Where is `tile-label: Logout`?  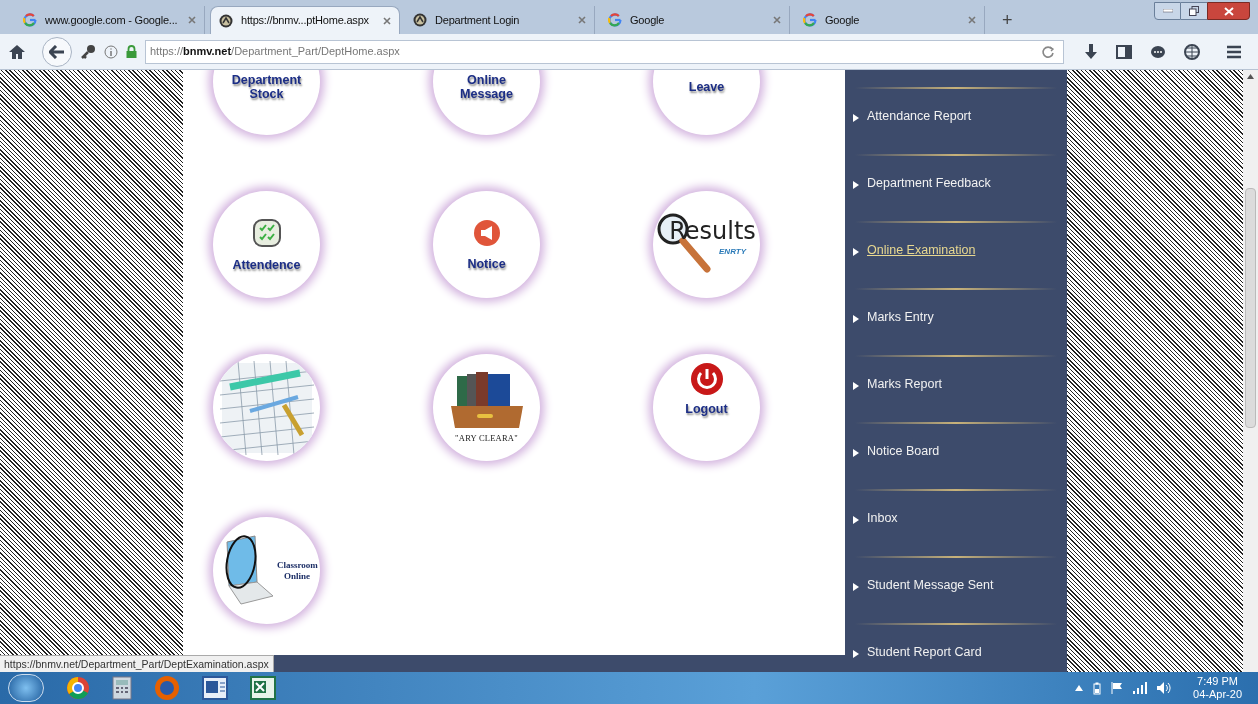 tile-label: Logout is located at coordinates (706, 409).